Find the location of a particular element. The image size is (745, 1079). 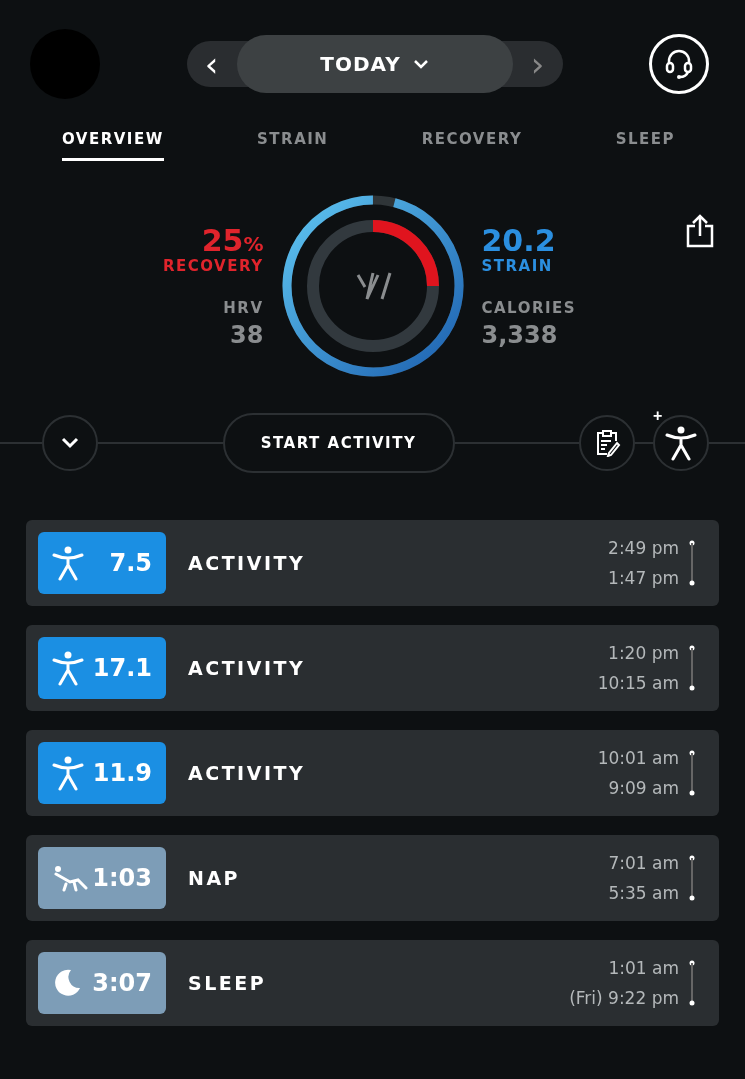

hrv-value: 38 is located at coordinates (247, 334).